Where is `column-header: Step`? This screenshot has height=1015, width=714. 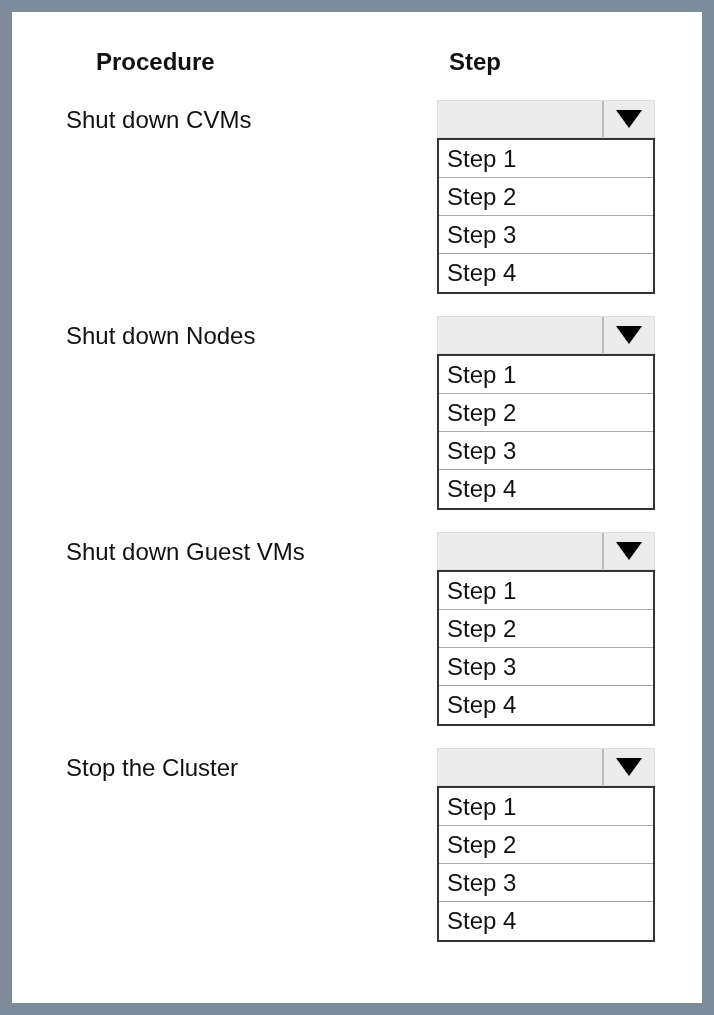
column-header: Step is located at coordinates (475, 62).